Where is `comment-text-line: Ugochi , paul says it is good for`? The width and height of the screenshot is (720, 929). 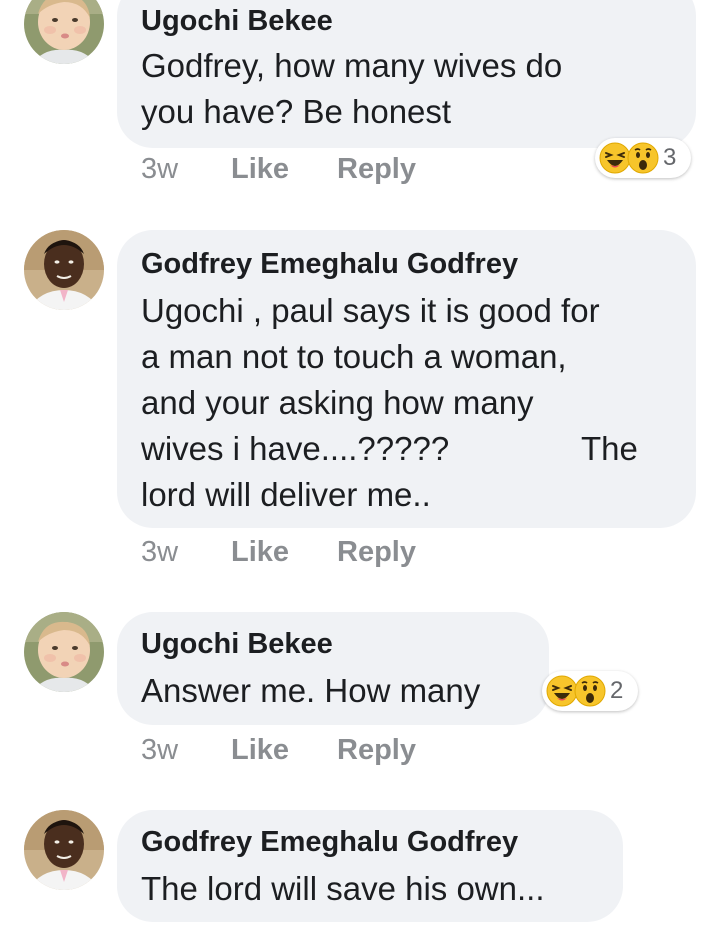 comment-text-line: Ugochi , paul says it is good for is located at coordinates (370, 310).